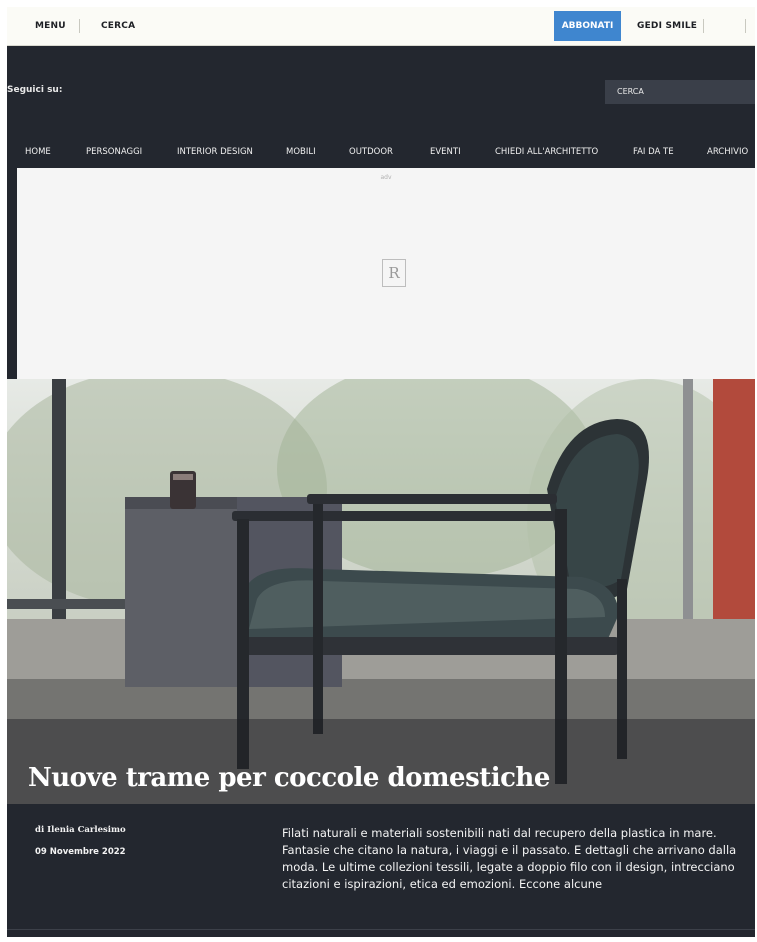  I want to click on gedi-smile-link: GEDI SMILE, so click(667, 26).